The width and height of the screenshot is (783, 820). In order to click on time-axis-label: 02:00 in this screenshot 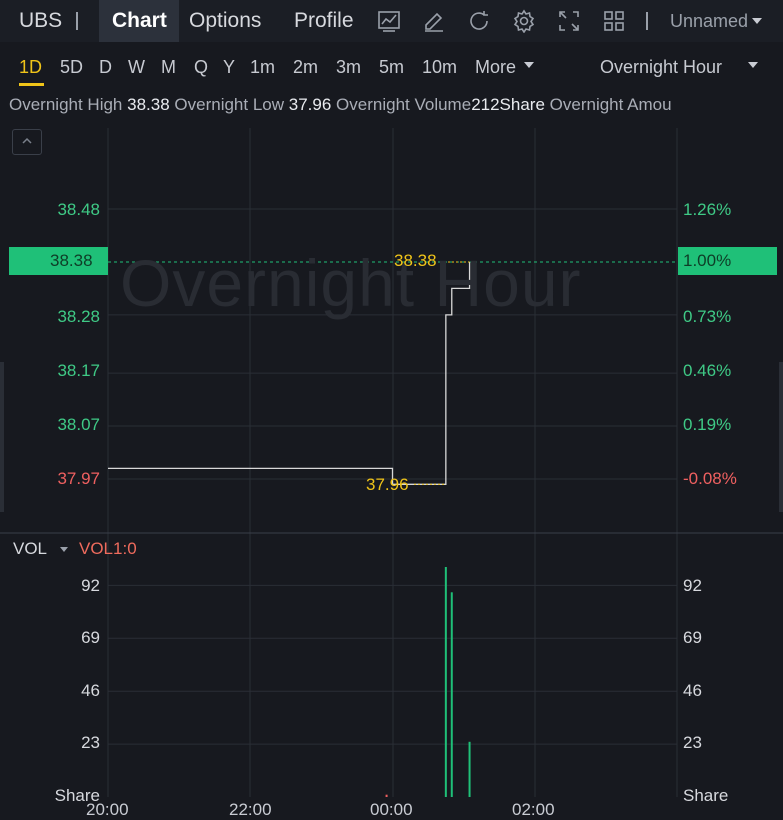, I will do `click(533, 809)`.